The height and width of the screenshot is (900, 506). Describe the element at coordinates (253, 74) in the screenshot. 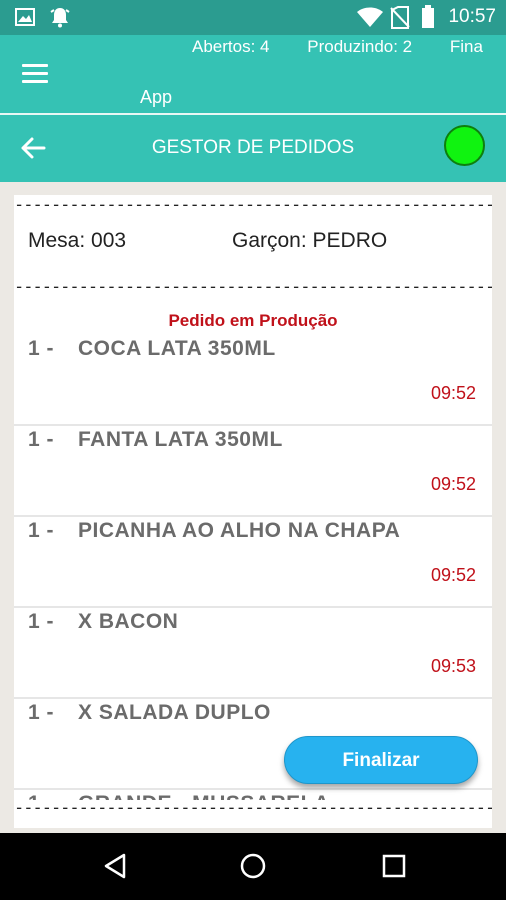

I see `app-bar: Abertos: 4 Produzindo: 2 Fina App` at that location.